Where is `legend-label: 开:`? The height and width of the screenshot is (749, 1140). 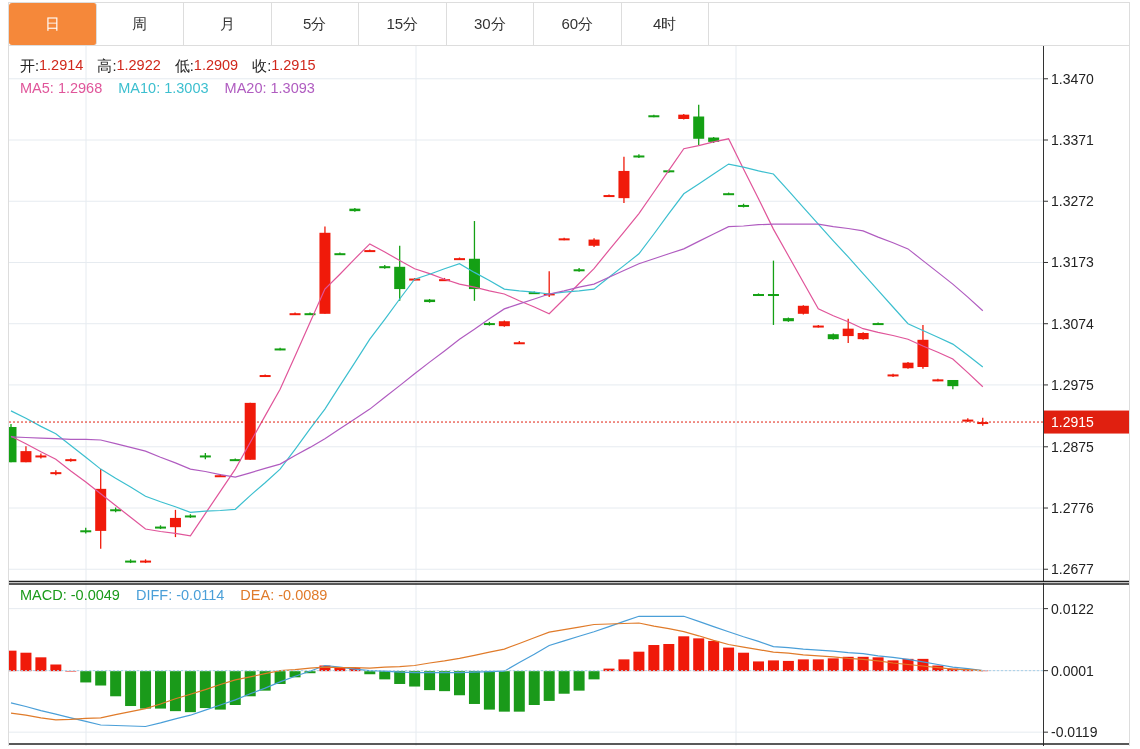 legend-label: 开: is located at coordinates (30, 66).